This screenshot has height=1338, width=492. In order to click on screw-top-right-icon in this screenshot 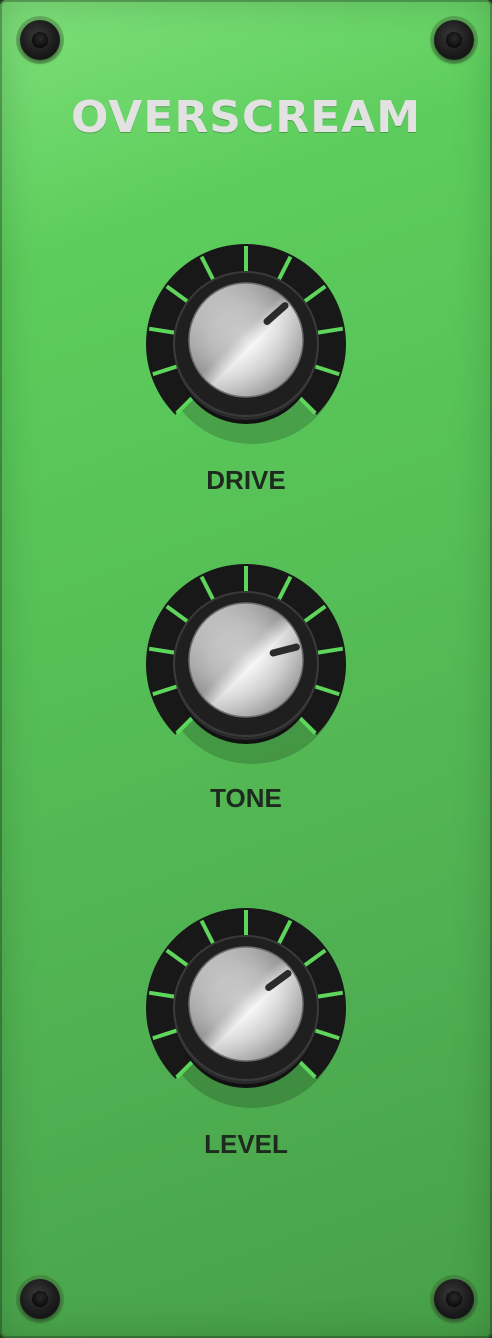, I will do `click(454, 40)`.